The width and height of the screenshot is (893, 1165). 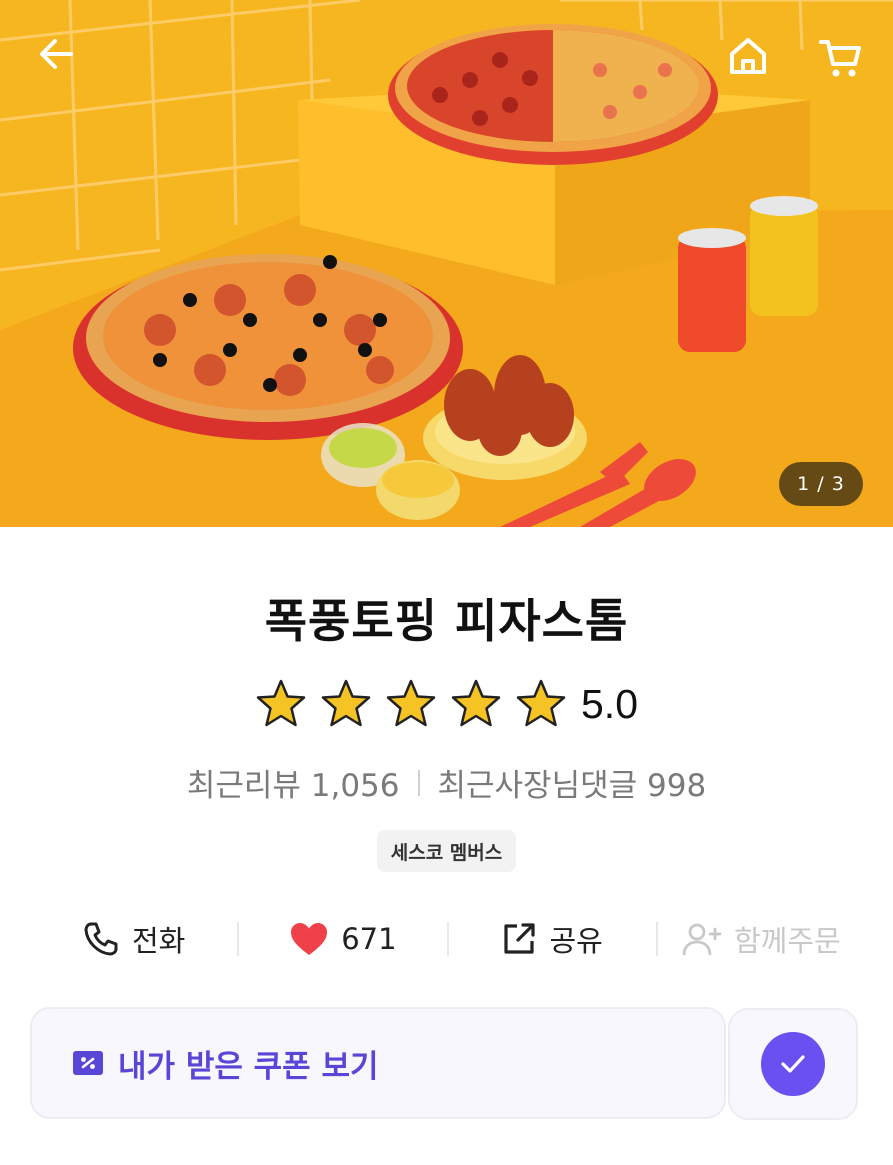 What do you see at coordinates (520, 938) in the screenshot?
I see `share-icon` at bounding box center [520, 938].